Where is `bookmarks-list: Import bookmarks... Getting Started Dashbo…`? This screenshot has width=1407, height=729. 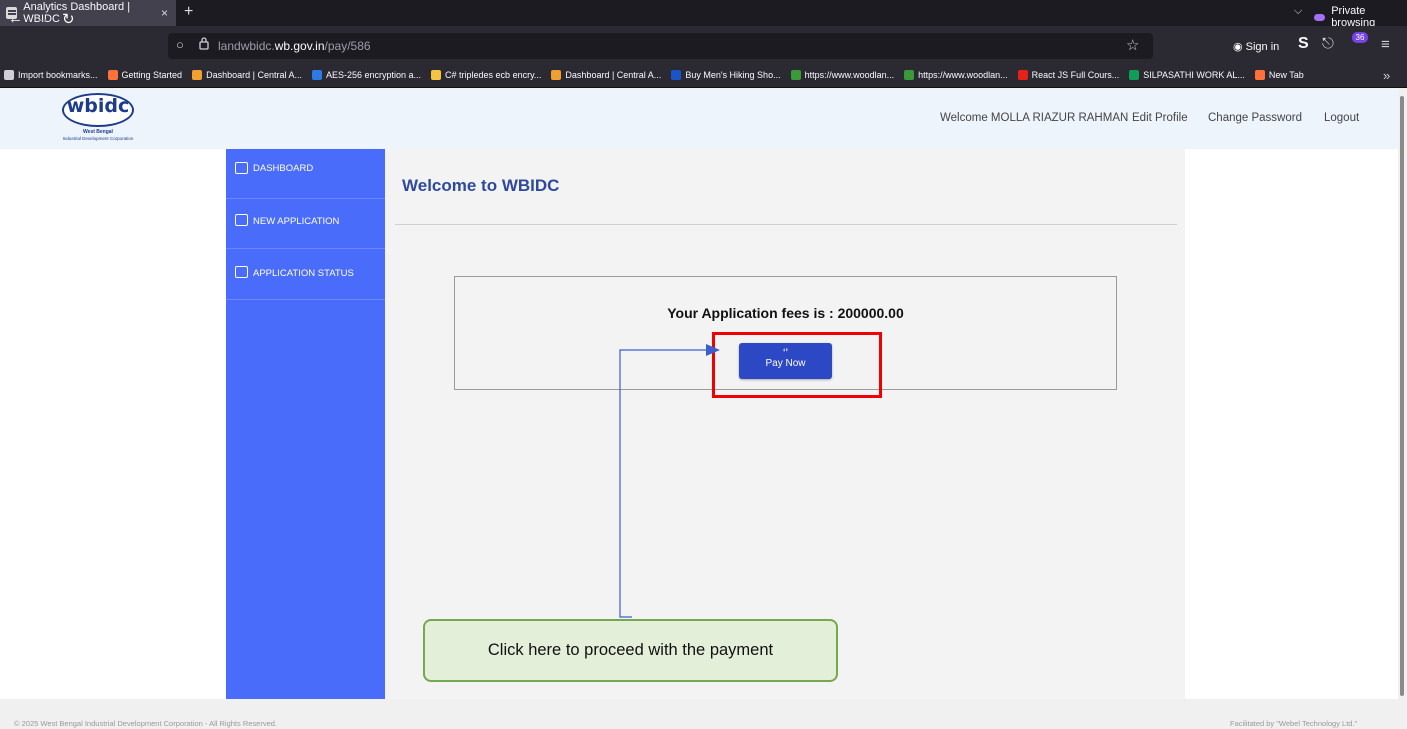
bookmarks-list: Import bookmarks... Getting Started Dashbo… is located at coordinates (654, 75).